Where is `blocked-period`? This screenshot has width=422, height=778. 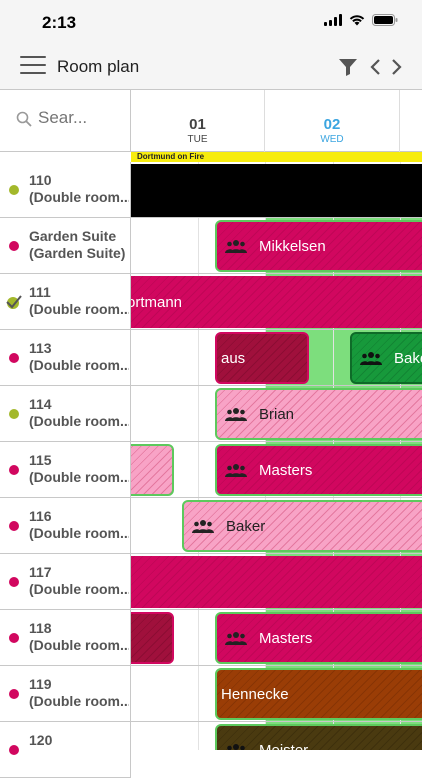 blocked-period is located at coordinates (276, 190).